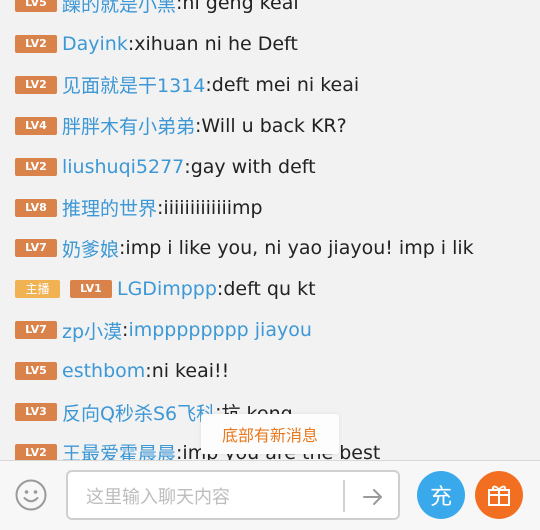 Image resolution: width=540 pixels, height=530 pixels. I want to click on message-text: Will u back KR?, so click(274, 125).